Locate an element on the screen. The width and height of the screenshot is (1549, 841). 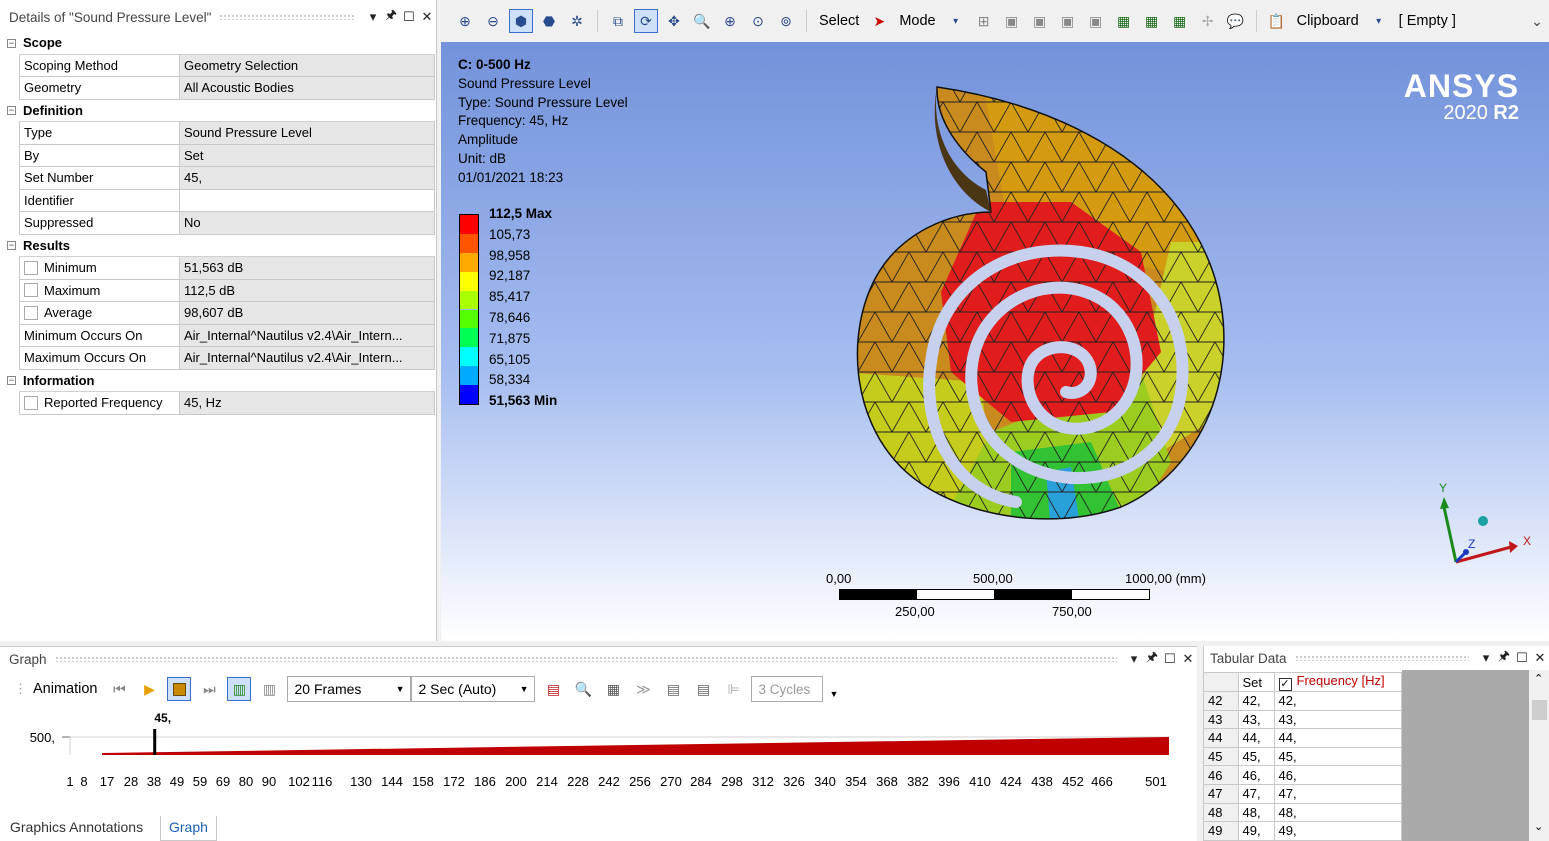
row-number: 49 is located at coordinates (1221, 831).